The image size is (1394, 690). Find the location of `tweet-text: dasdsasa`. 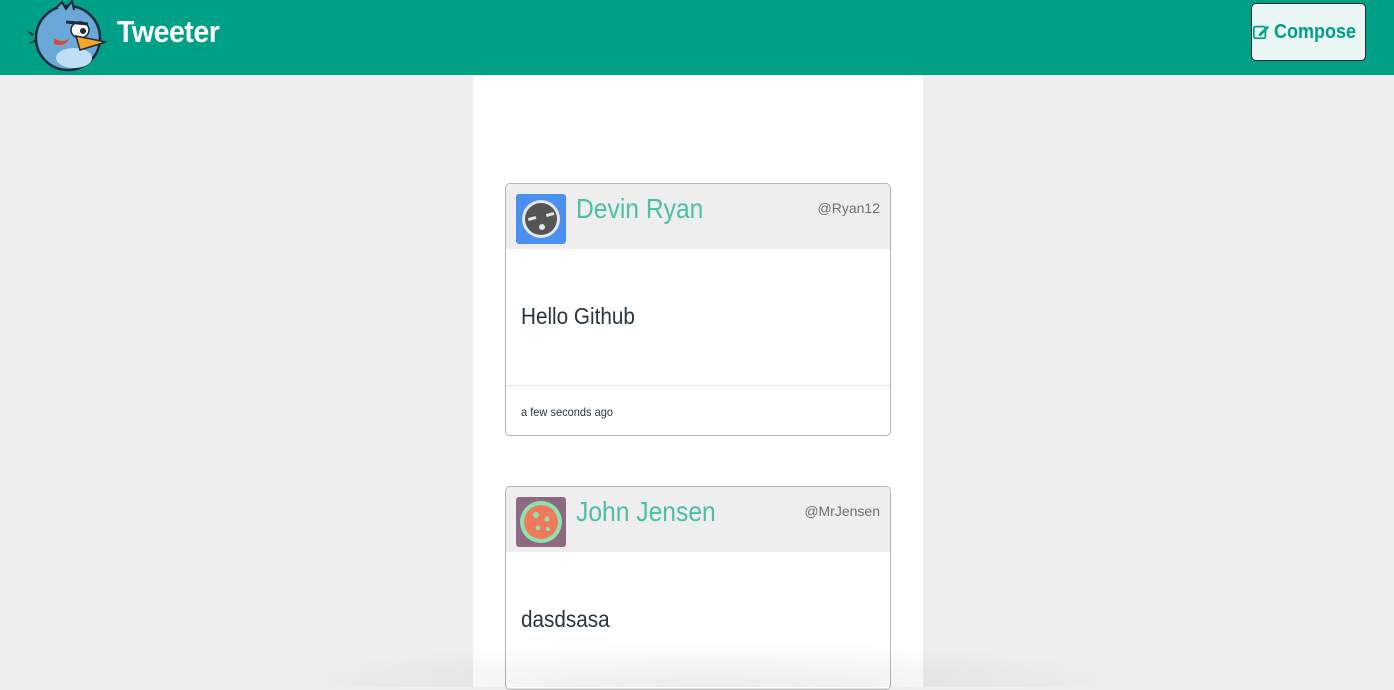

tweet-text: dasdsasa is located at coordinates (565, 619).